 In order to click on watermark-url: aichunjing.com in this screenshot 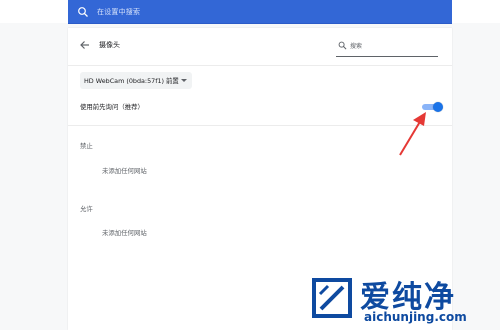, I will do `click(415, 317)`.